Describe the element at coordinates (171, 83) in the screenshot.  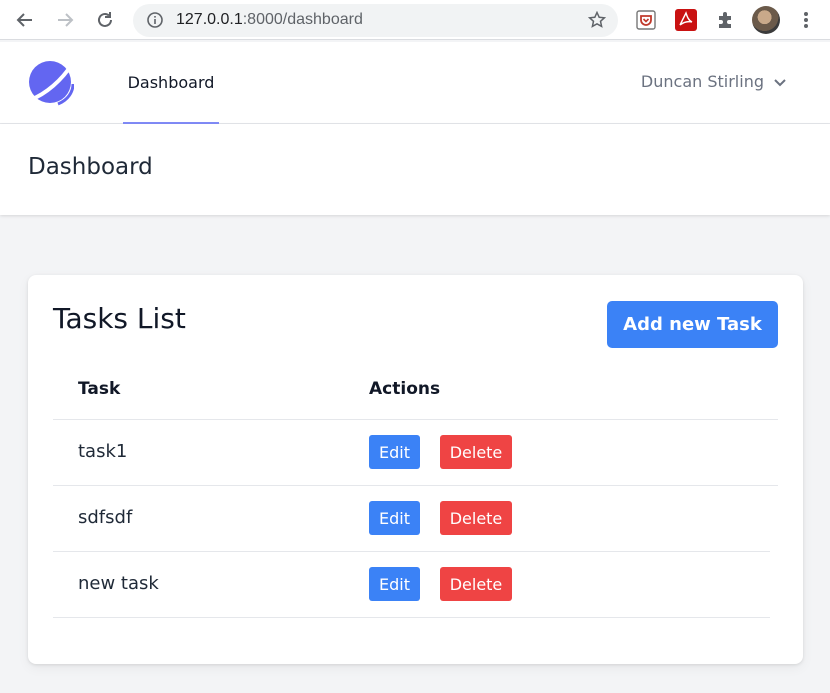
I see `nav-dashboard-link: Dashboard` at that location.